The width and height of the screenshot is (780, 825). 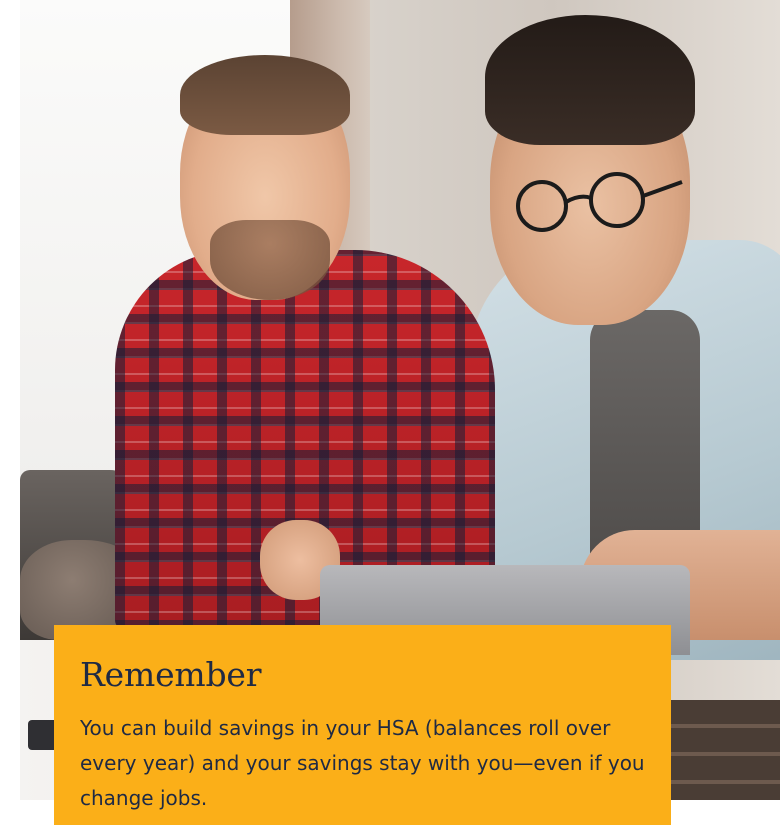 I want to click on person-left-hair, so click(x=265, y=95).